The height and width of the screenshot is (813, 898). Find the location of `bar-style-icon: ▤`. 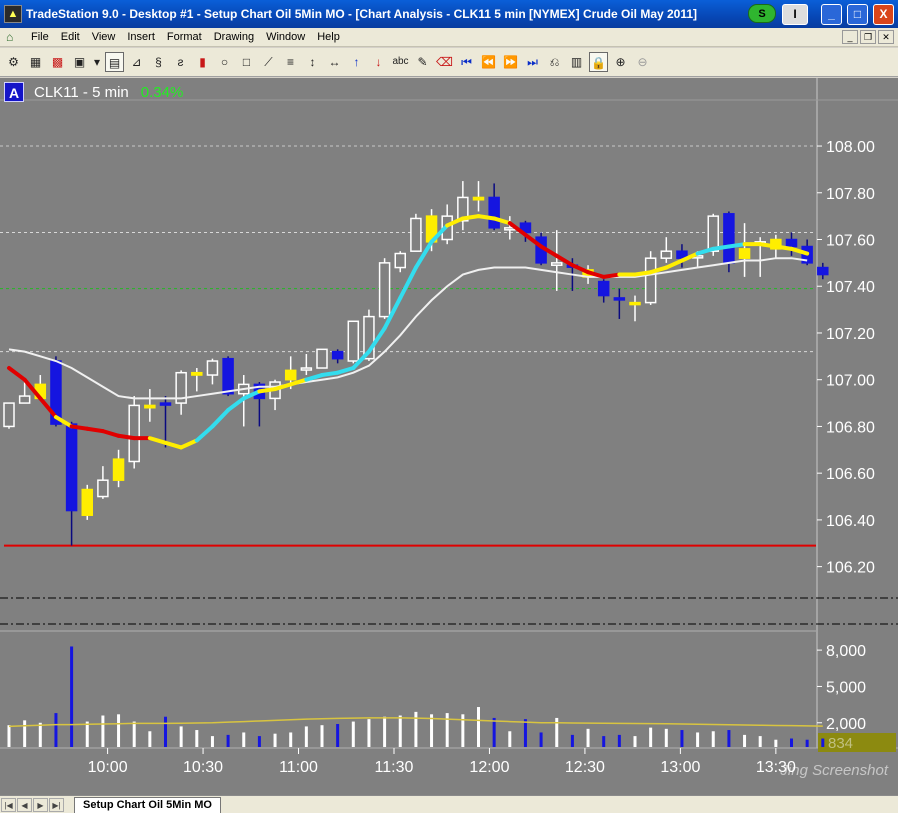

bar-style-icon: ▤ is located at coordinates (114, 62).